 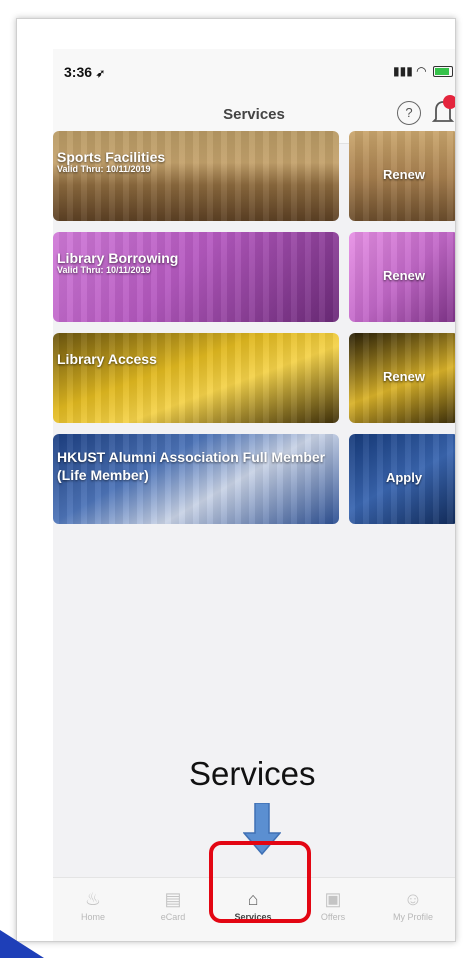 What do you see at coordinates (107, 359) in the screenshot?
I see `card-title: Library Access` at bounding box center [107, 359].